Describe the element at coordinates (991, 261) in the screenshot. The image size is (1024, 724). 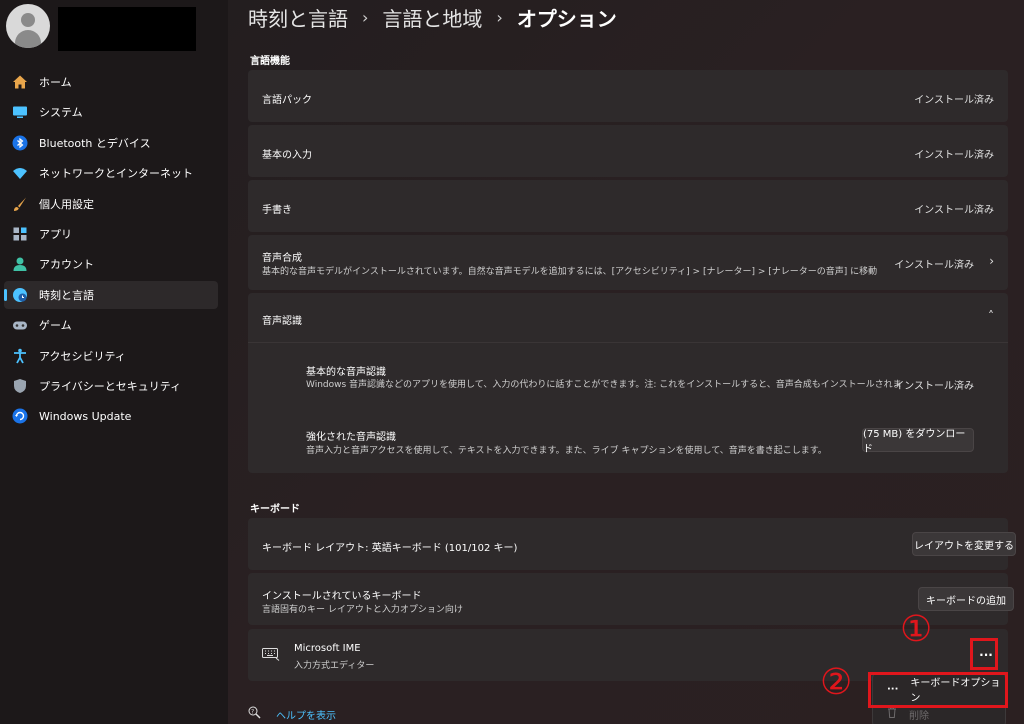
I see `chevron-right-icon: ›` at that location.